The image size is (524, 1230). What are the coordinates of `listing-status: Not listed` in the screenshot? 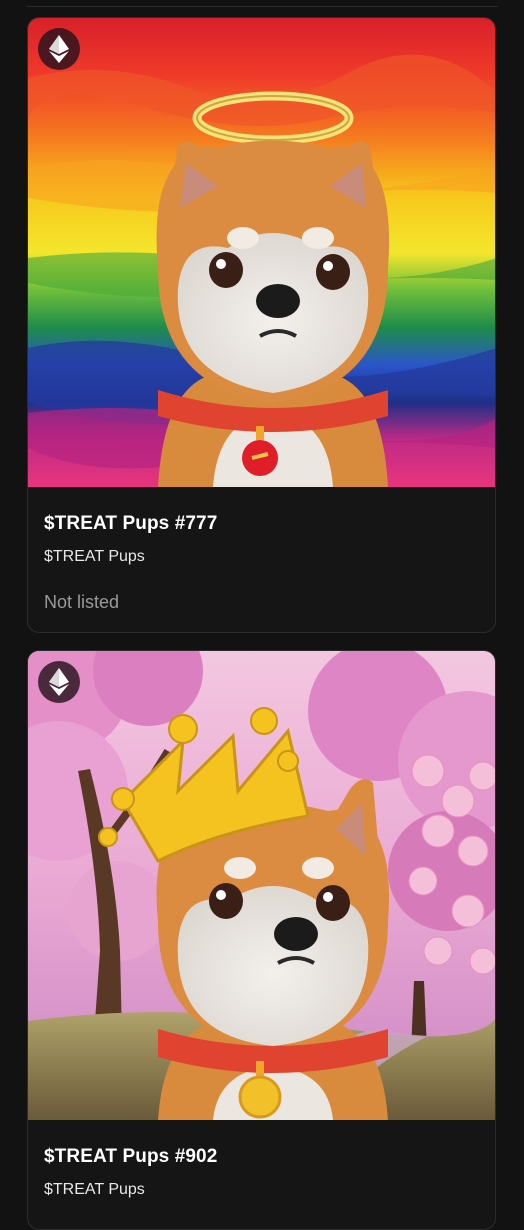 It's located at (82, 602).